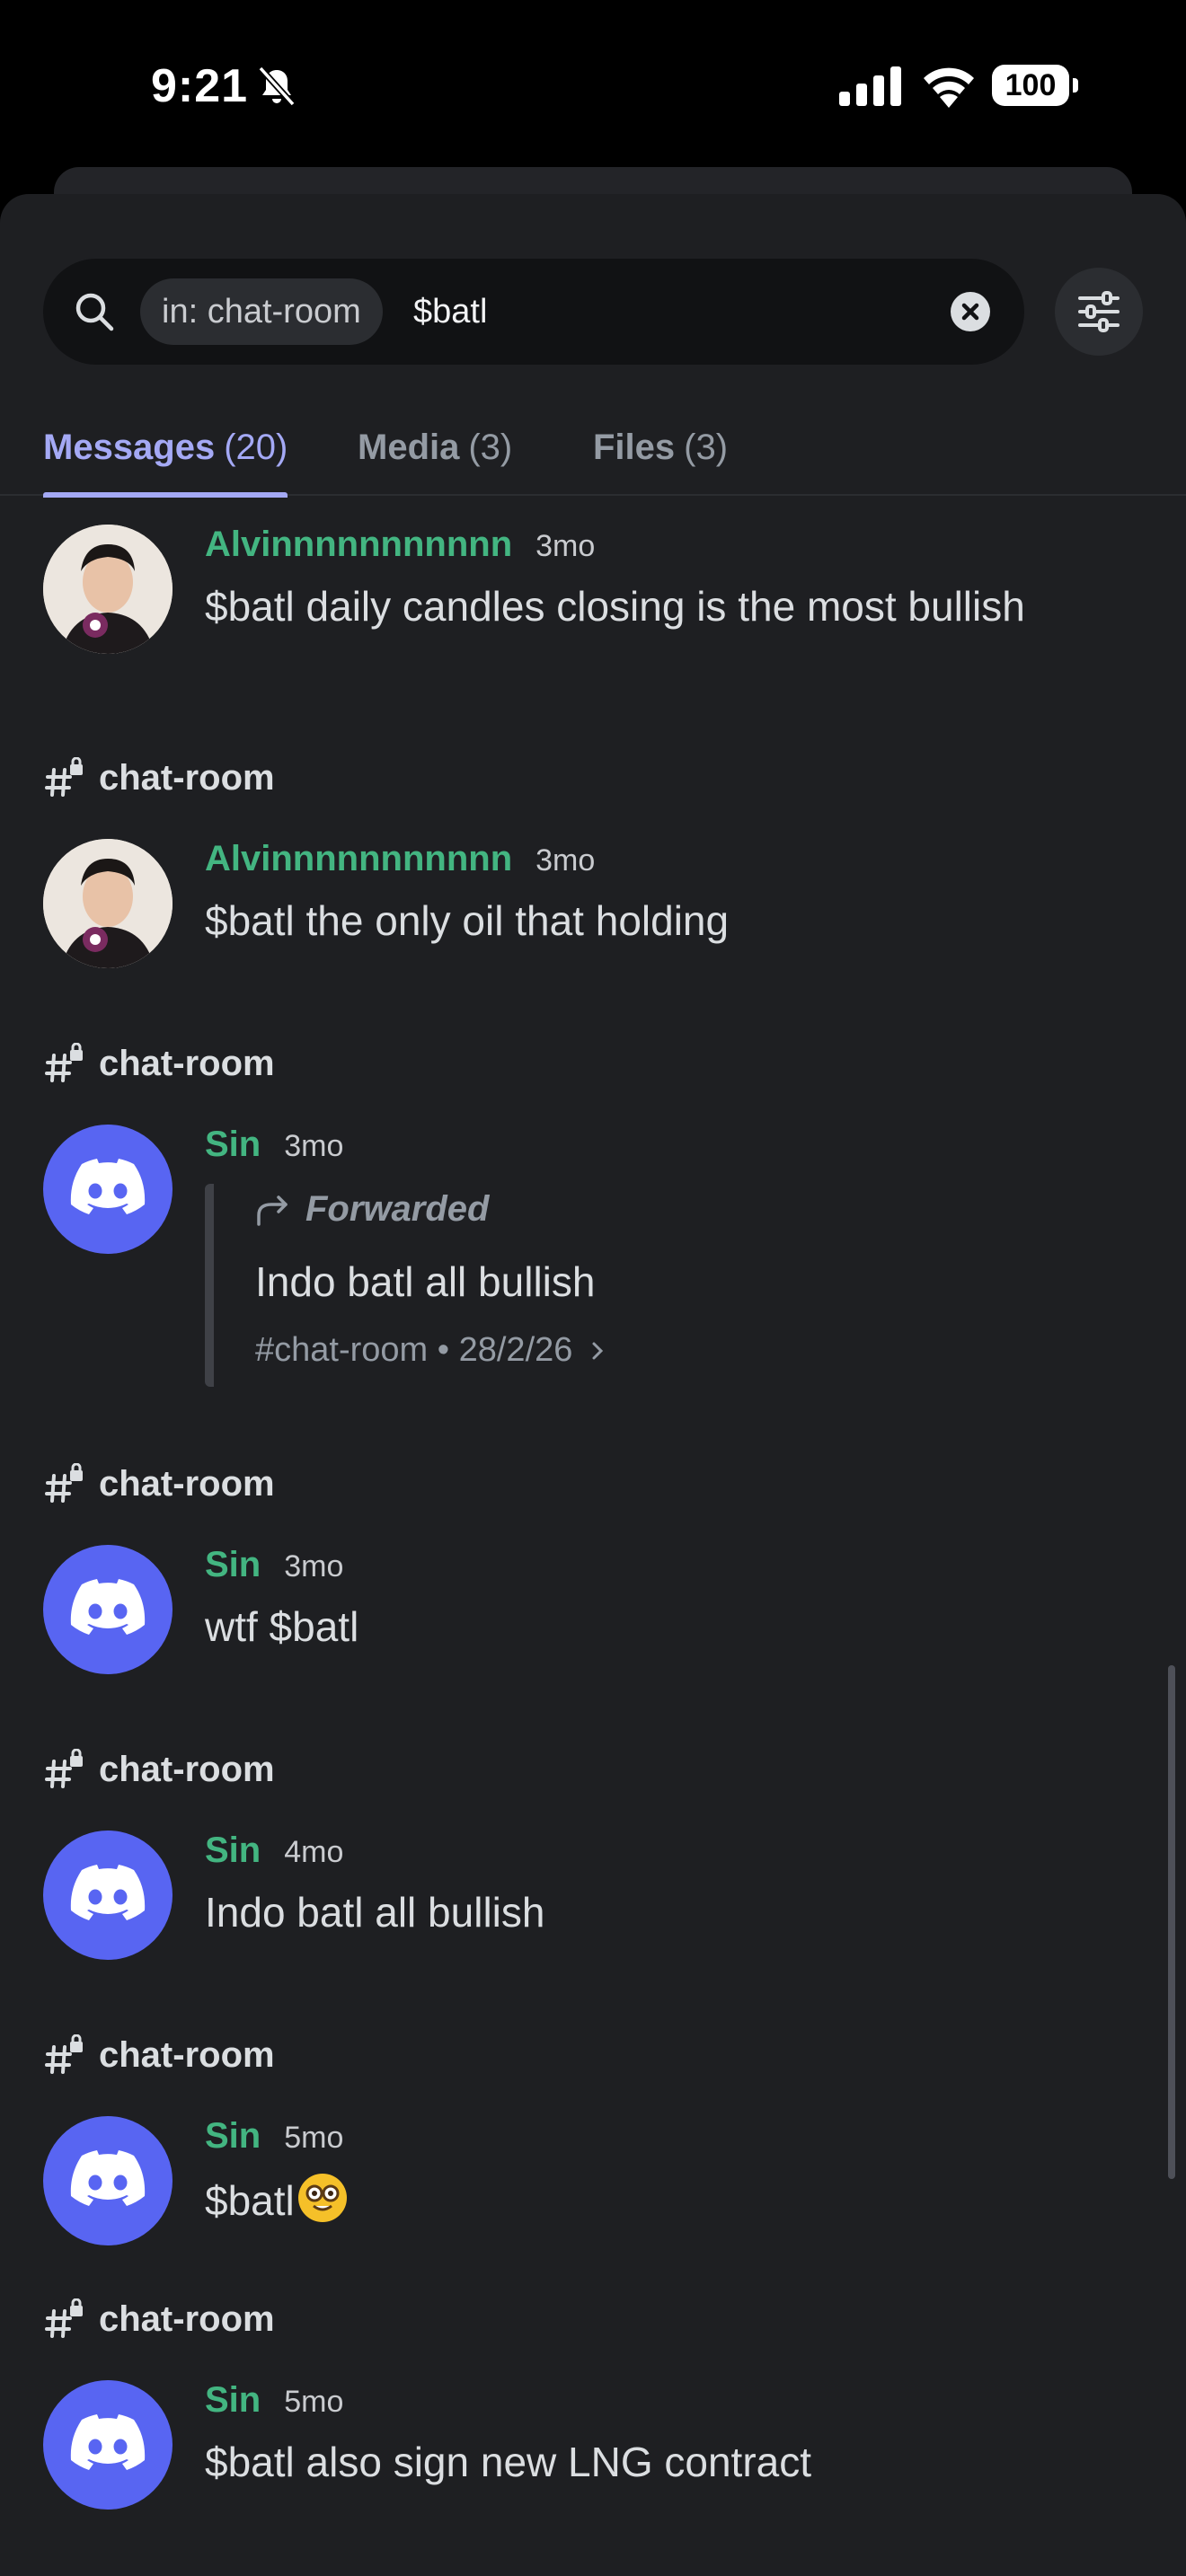 This screenshot has width=1186, height=2576. I want to click on bell-muted-icon, so click(277, 86).